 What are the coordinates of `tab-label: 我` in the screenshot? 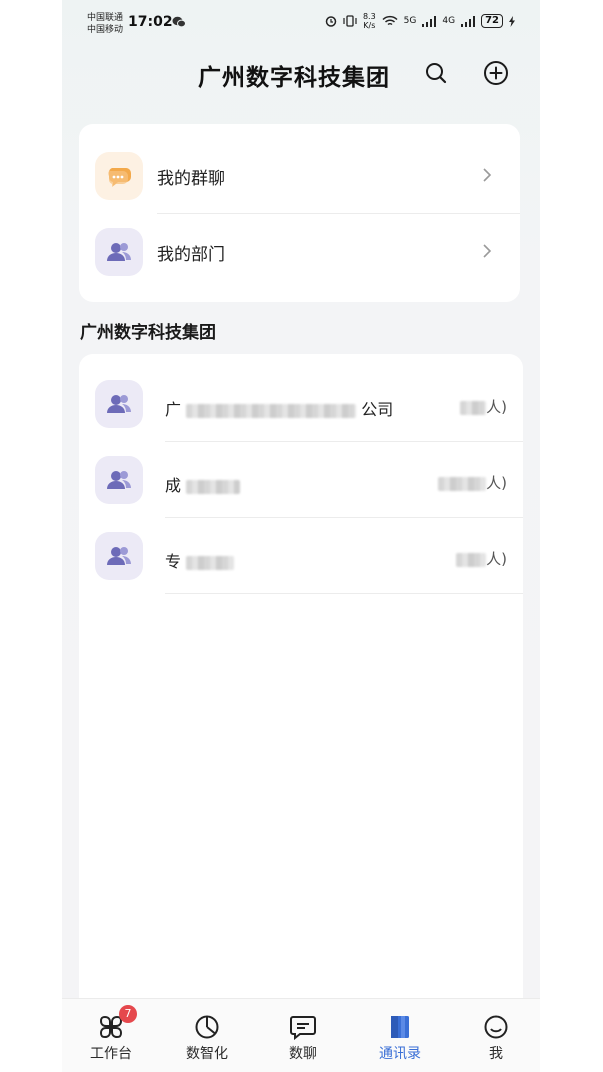 It's located at (496, 1054).